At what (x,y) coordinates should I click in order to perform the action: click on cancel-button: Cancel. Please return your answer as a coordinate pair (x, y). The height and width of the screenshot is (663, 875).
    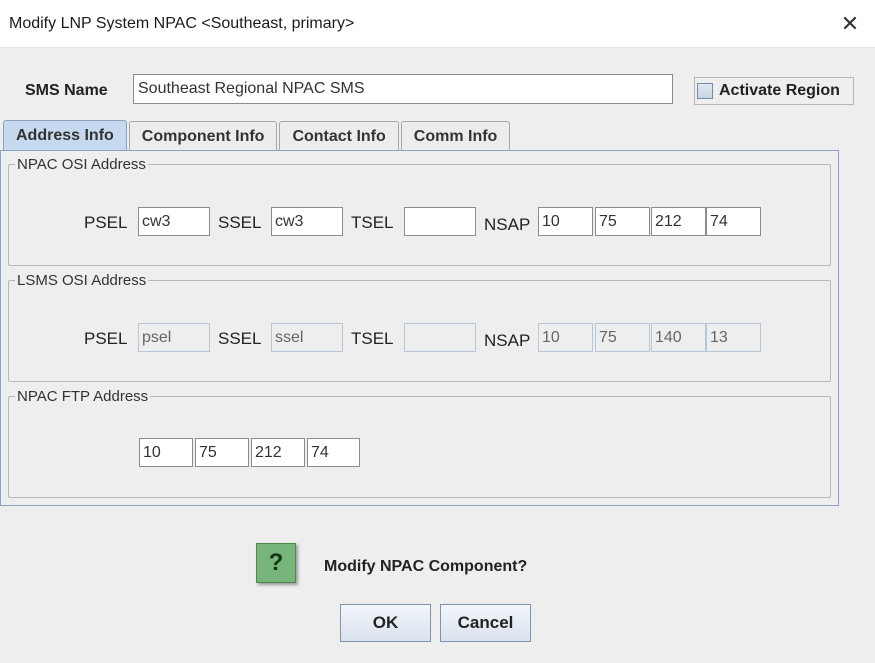
    Looking at the image, I should click on (485, 623).